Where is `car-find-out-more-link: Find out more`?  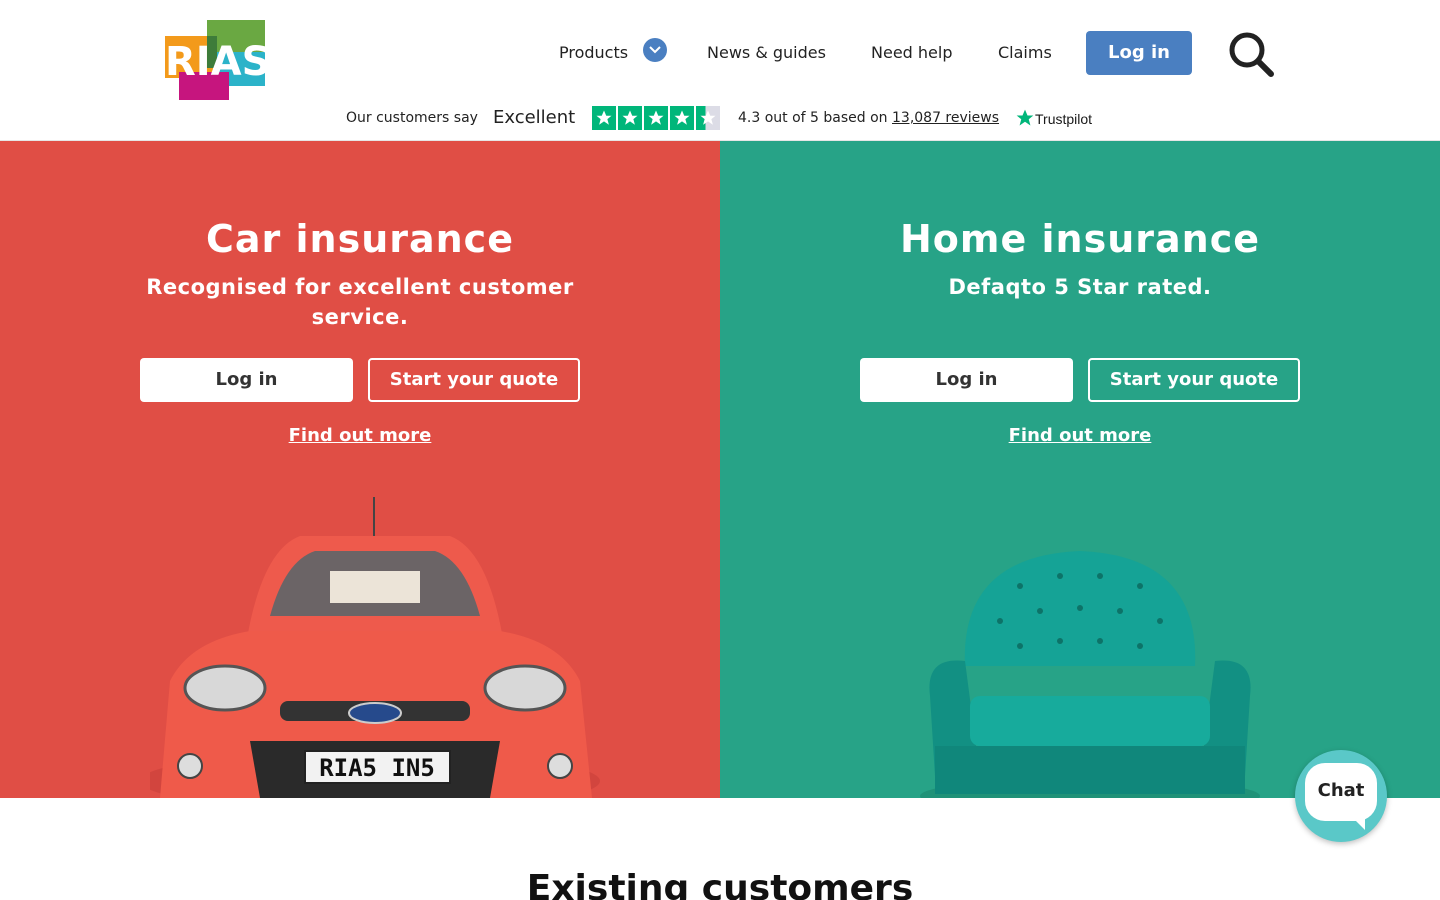
car-find-out-more-link: Find out more is located at coordinates (360, 435).